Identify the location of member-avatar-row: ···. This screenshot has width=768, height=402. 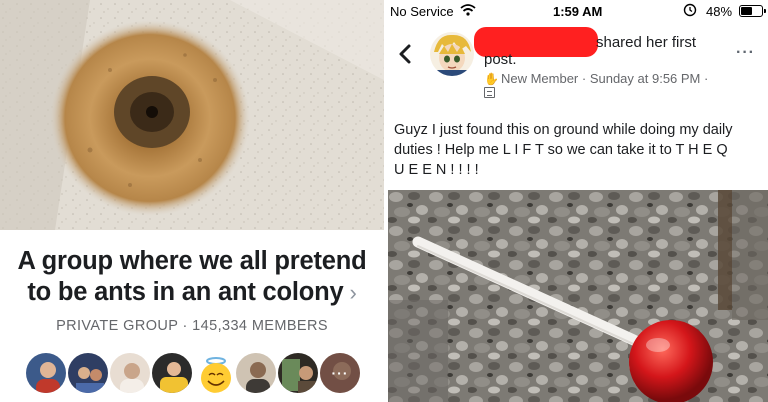
(193, 374).